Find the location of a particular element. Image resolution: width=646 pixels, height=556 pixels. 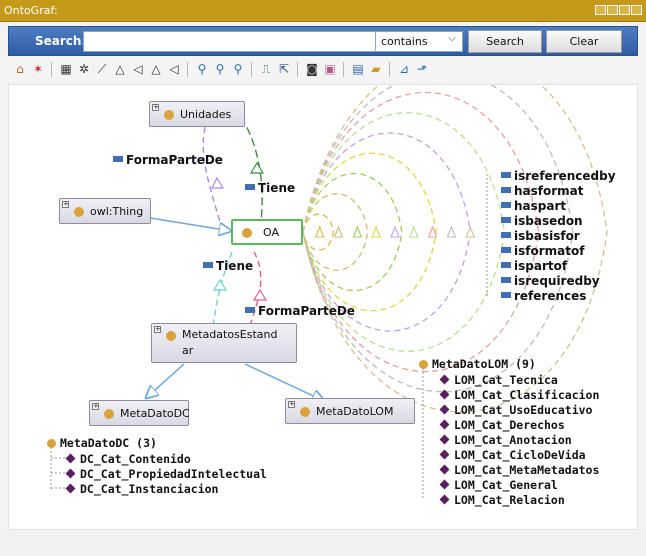

maximize-icon is located at coordinates (624, 10).